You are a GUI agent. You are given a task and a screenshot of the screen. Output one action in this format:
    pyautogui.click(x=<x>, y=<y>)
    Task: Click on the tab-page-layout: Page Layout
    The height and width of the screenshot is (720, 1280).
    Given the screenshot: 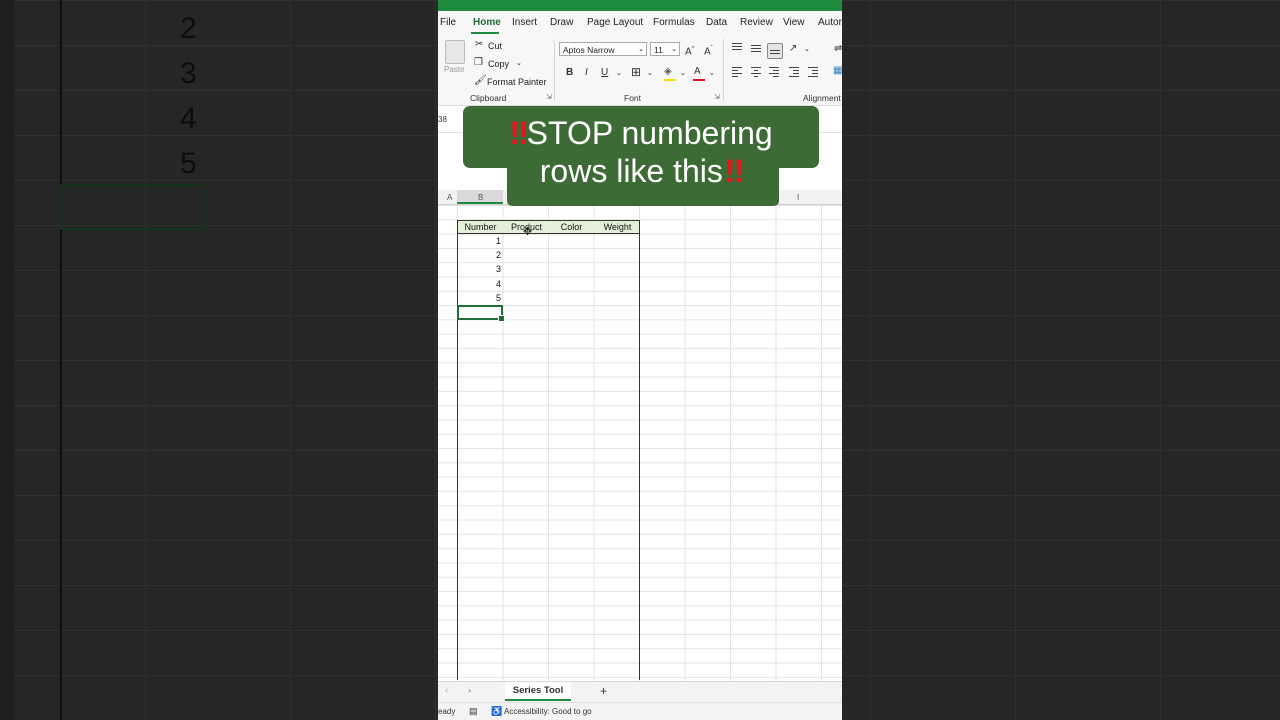 What is the action you would take?
    pyautogui.click(x=615, y=22)
    